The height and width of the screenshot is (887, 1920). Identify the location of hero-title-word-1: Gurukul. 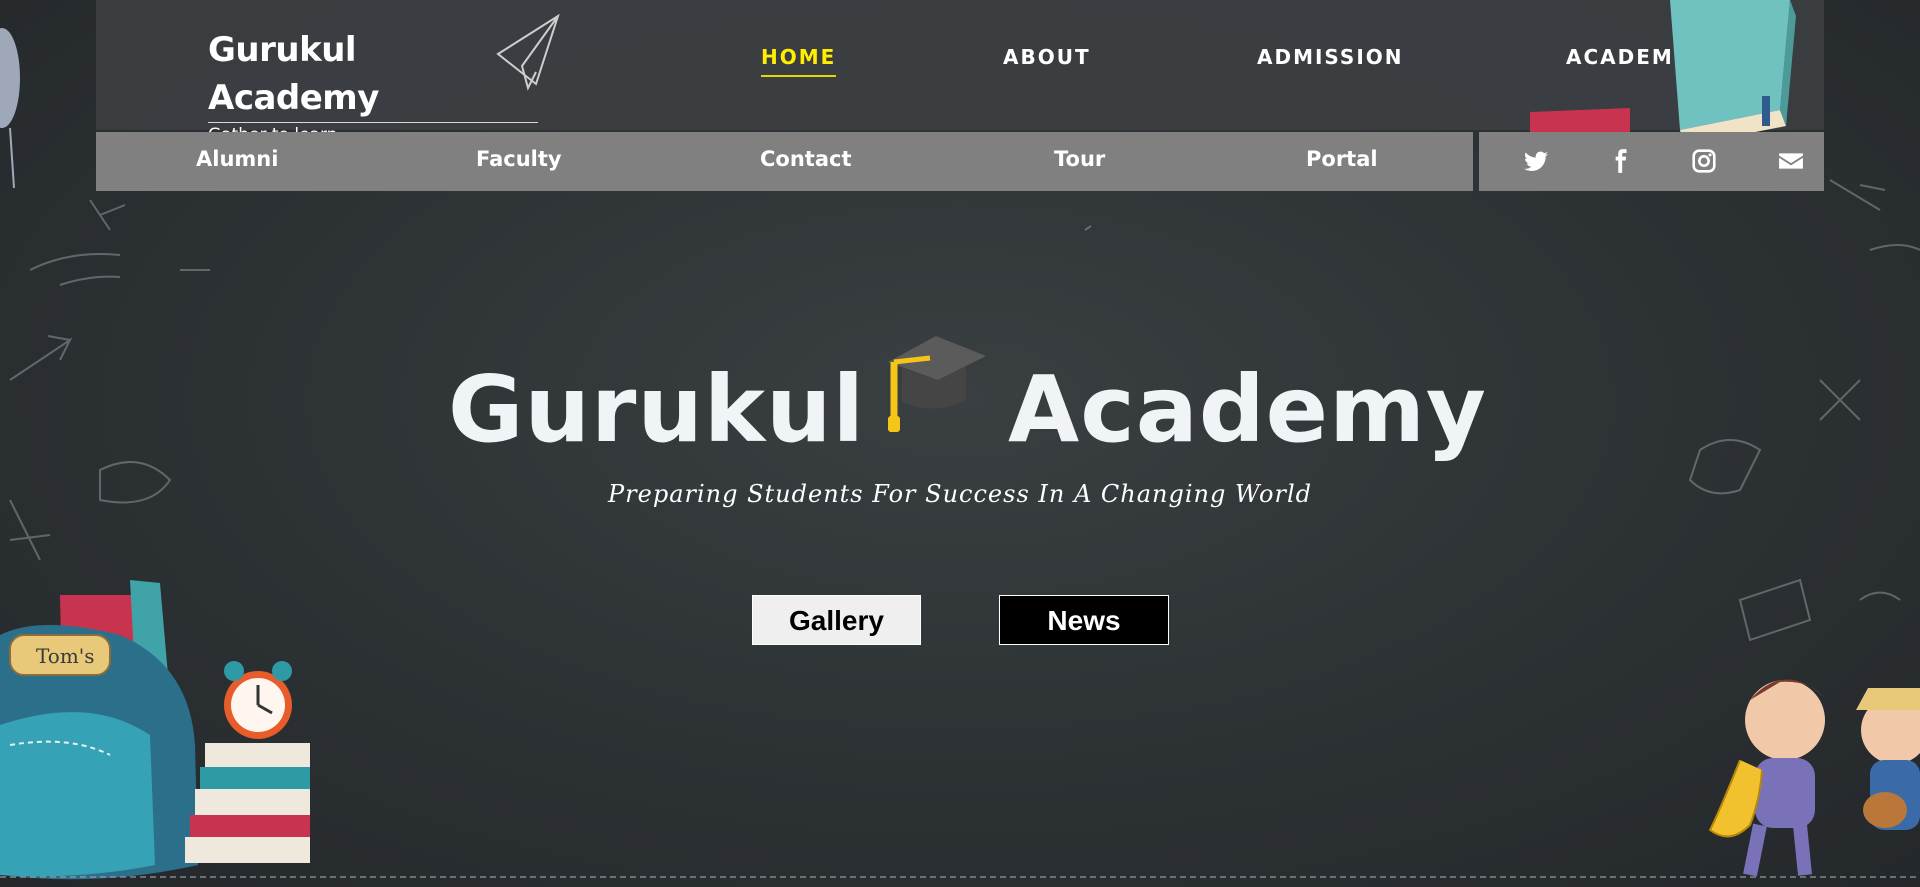
(657, 409).